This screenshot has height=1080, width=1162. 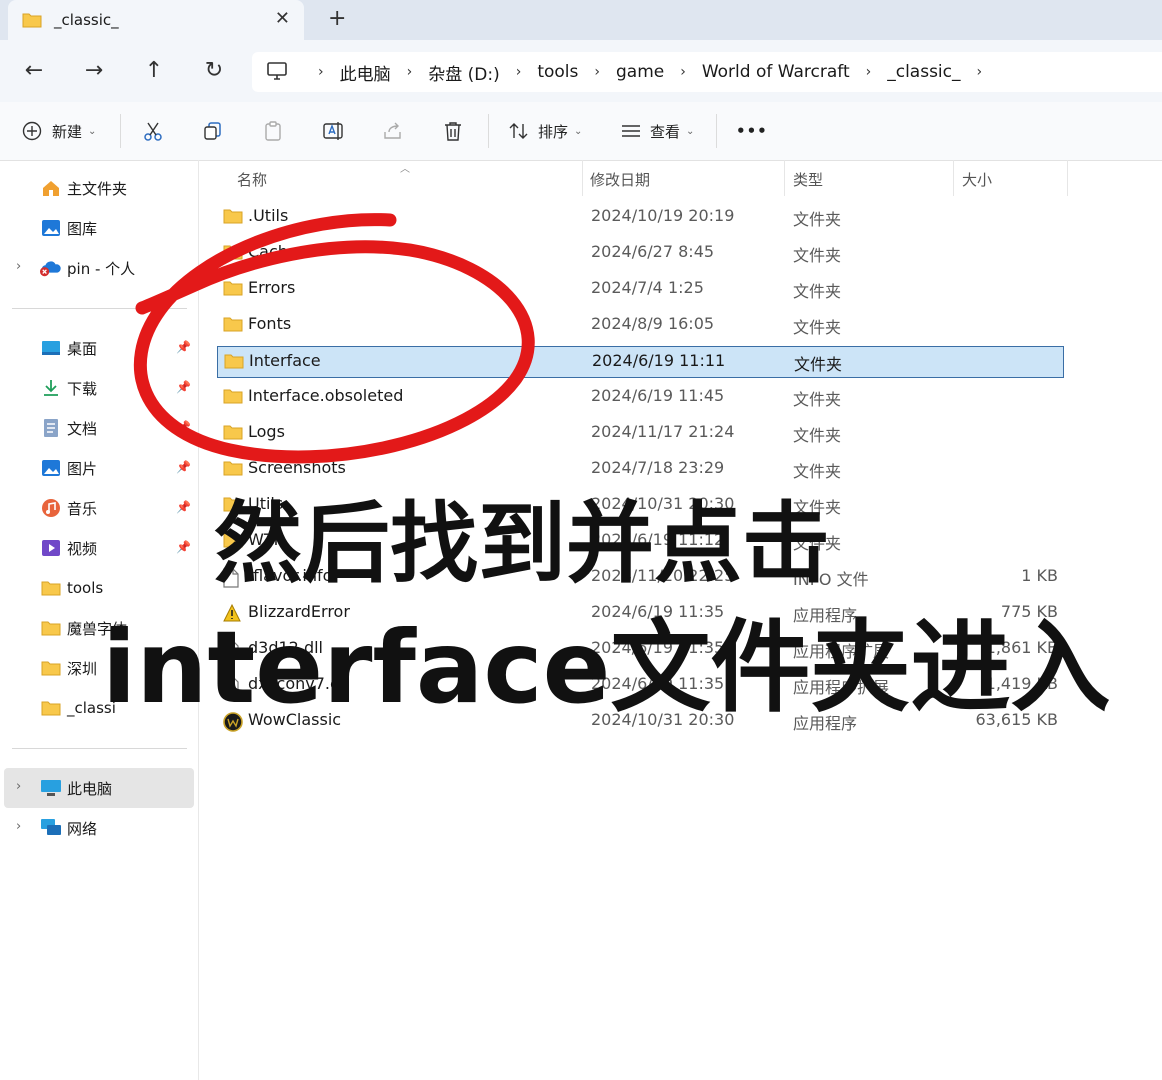 I want to click on table-row: Fonts 2024/8/9 16:05 文件夹, so click(x=639, y=325).